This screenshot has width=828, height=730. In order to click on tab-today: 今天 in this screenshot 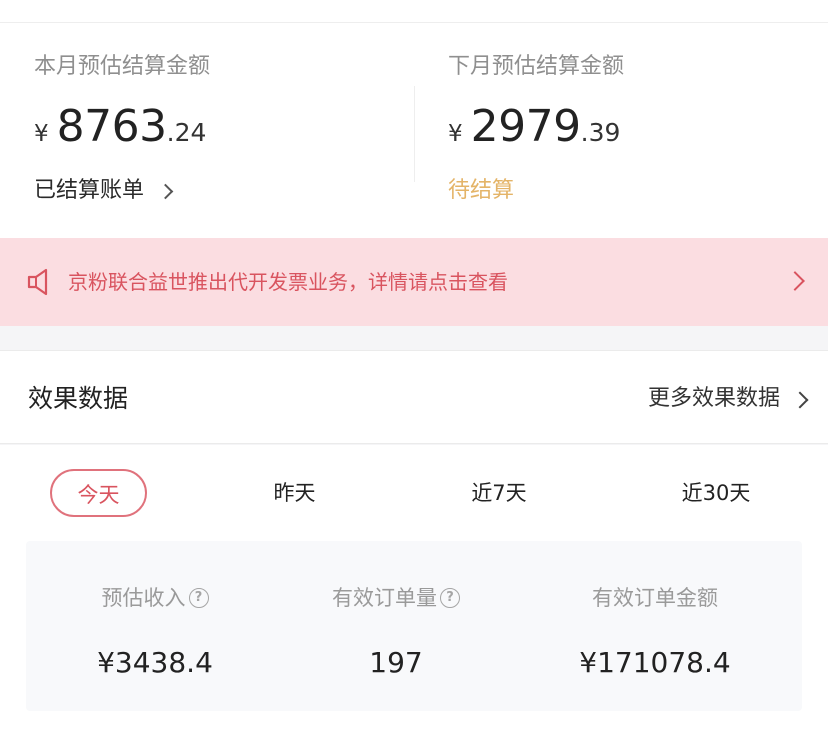, I will do `click(98, 493)`.